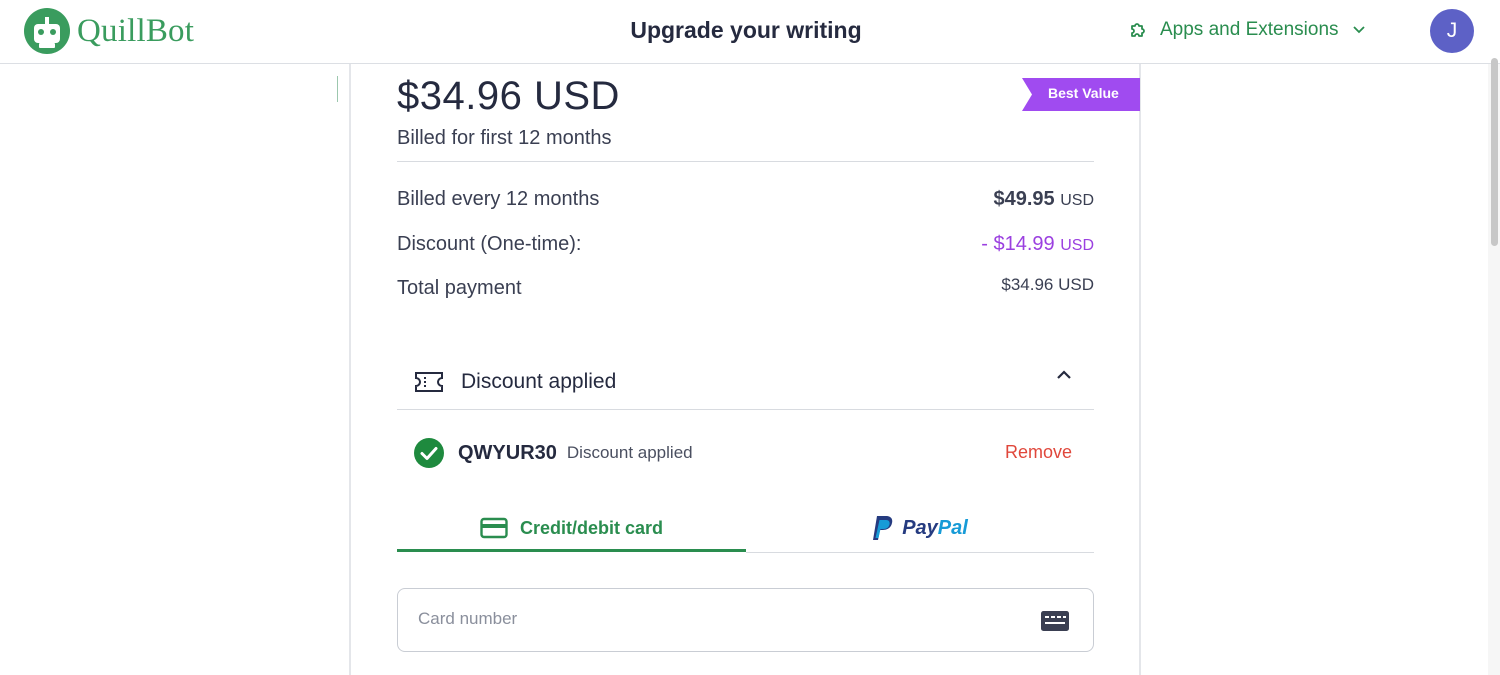  What do you see at coordinates (1452, 31) in the screenshot?
I see `avatar: J` at bounding box center [1452, 31].